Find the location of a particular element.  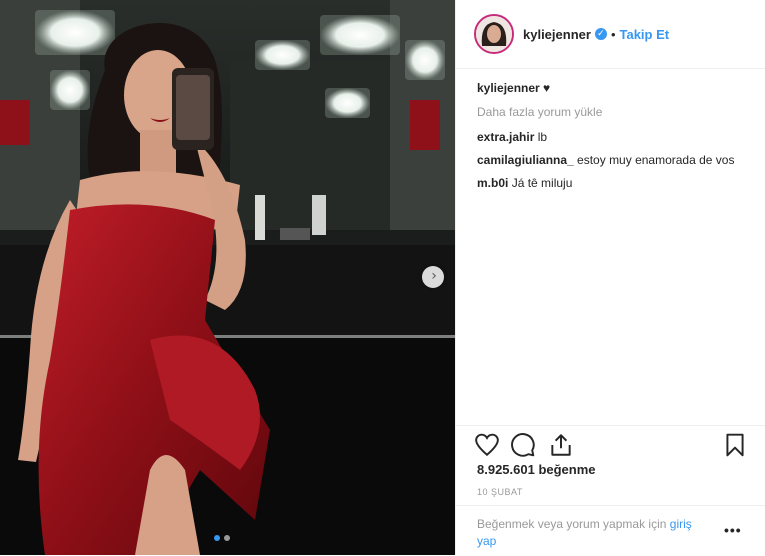

username-link: kyliejenner is located at coordinates (557, 34).